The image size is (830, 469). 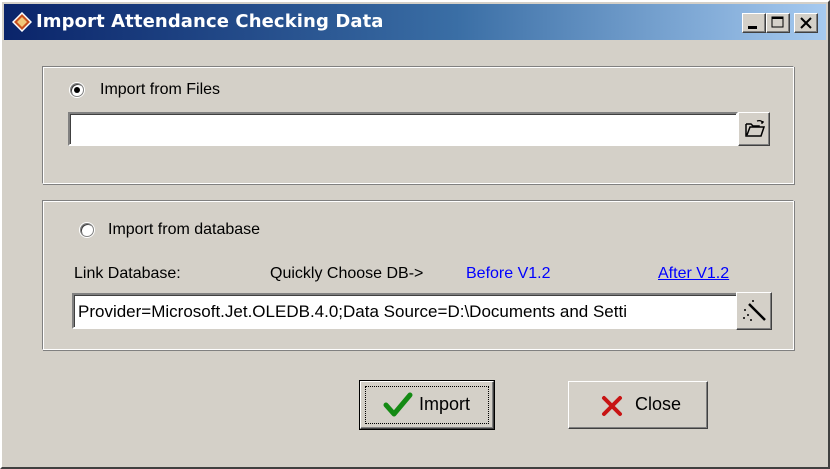 I want to click on maximize-button, so click(x=778, y=23).